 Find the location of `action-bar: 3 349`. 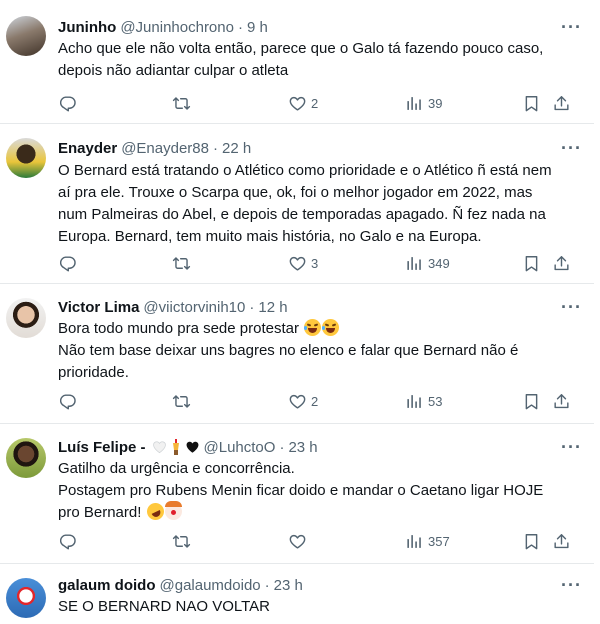

action-bar: 3 349 is located at coordinates (318, 263).